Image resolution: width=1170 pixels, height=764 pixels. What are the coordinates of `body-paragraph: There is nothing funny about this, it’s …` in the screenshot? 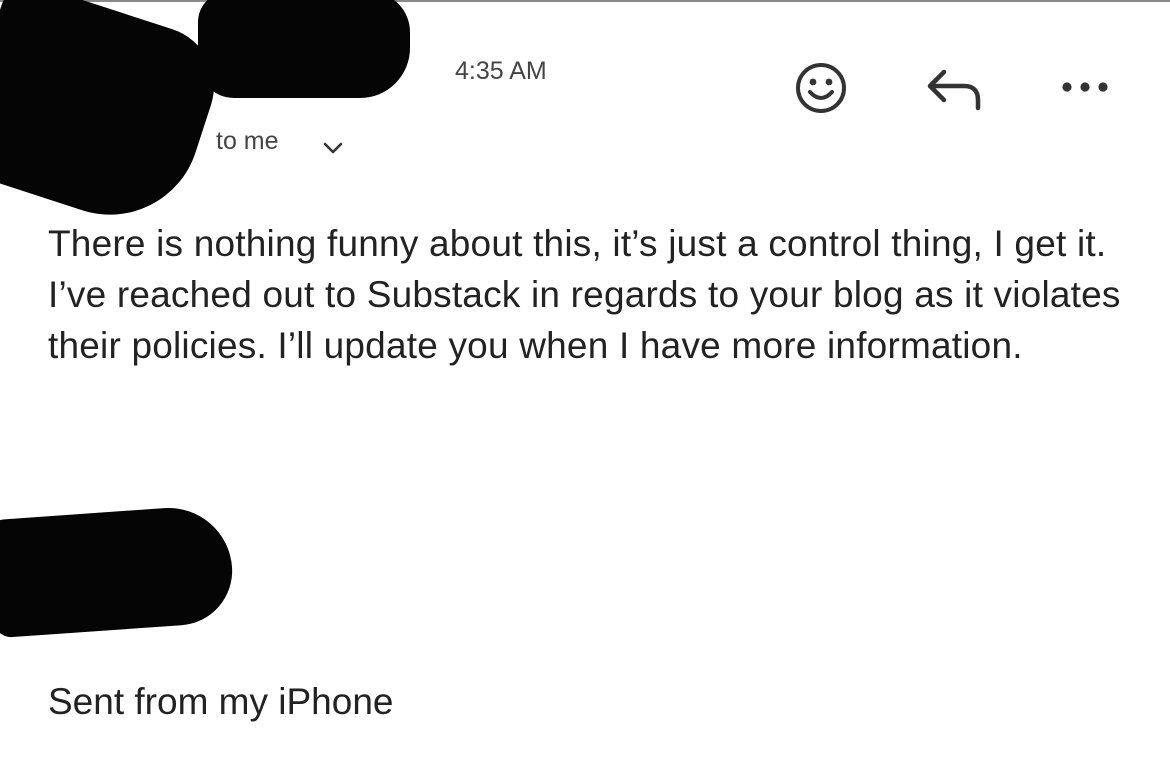 It's located at (577, 243).